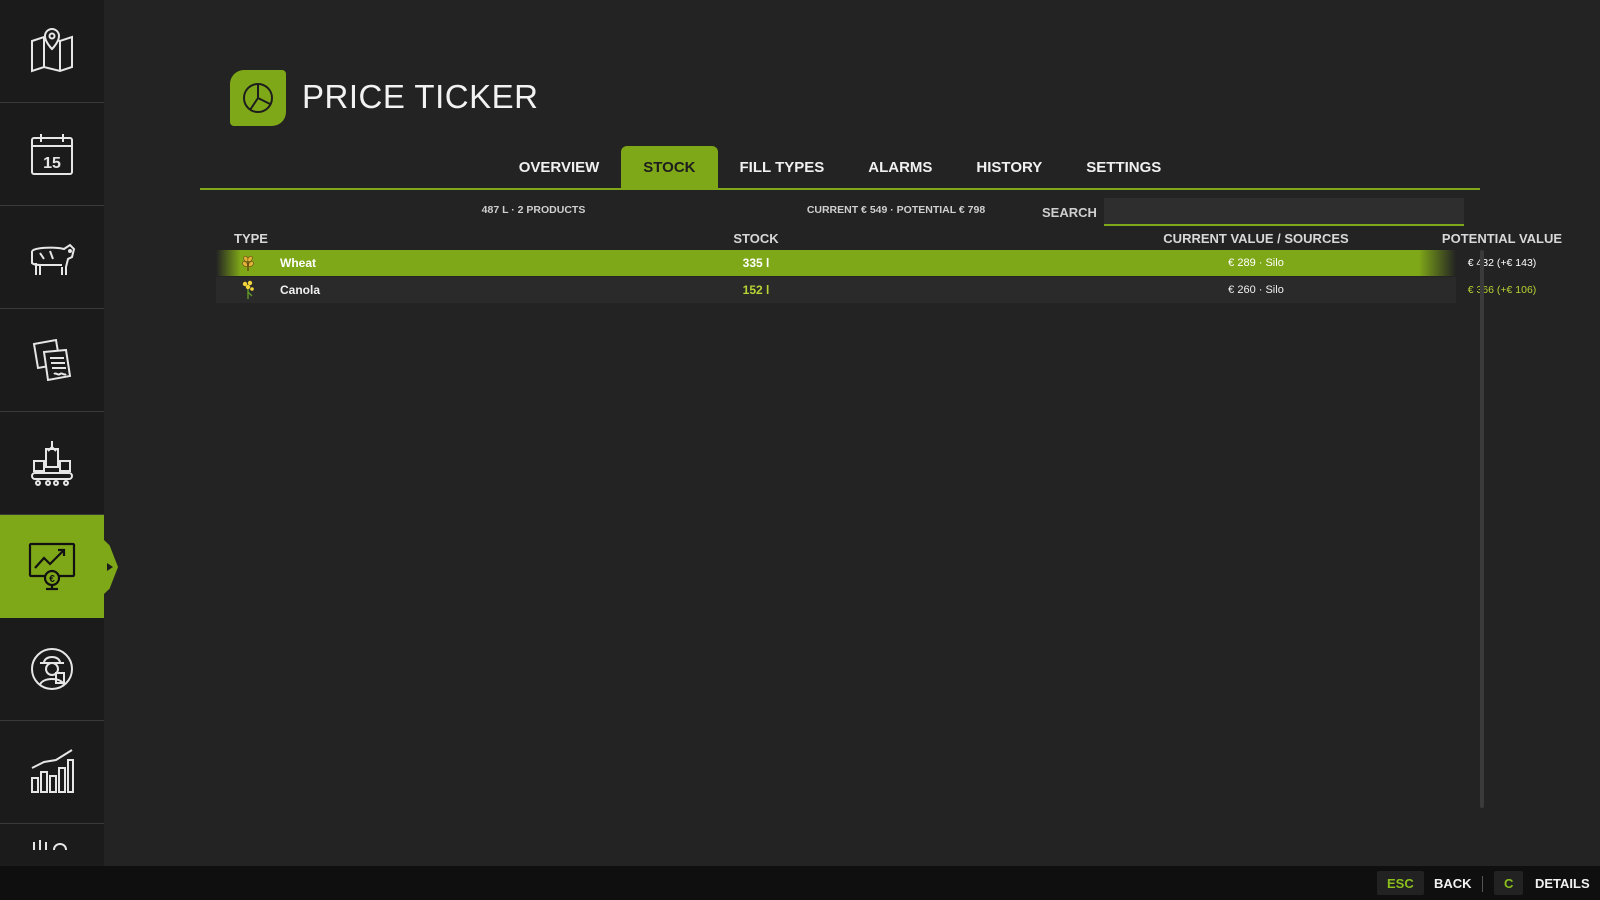 The height and width of the screenshot is (900, 1600). Describe the element at coordinates (669, 167) in the screenshot. I see `tab-stock: STOCK` at that location.